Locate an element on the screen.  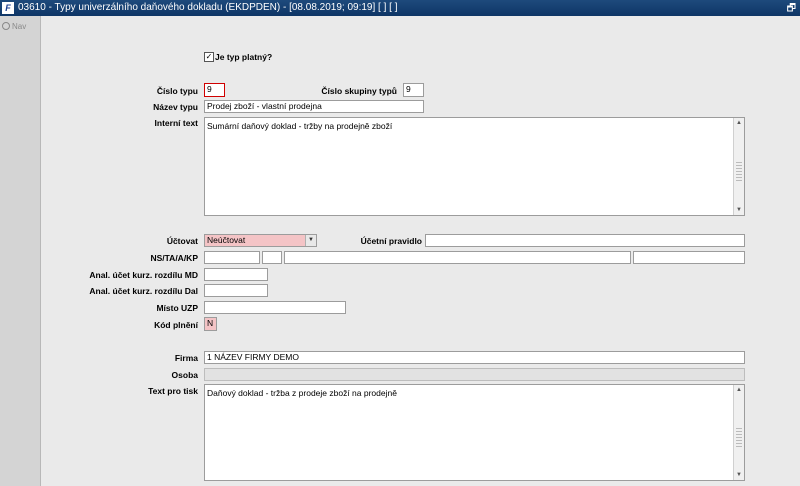
uzp-place-input is located at coordinates (275, 307).